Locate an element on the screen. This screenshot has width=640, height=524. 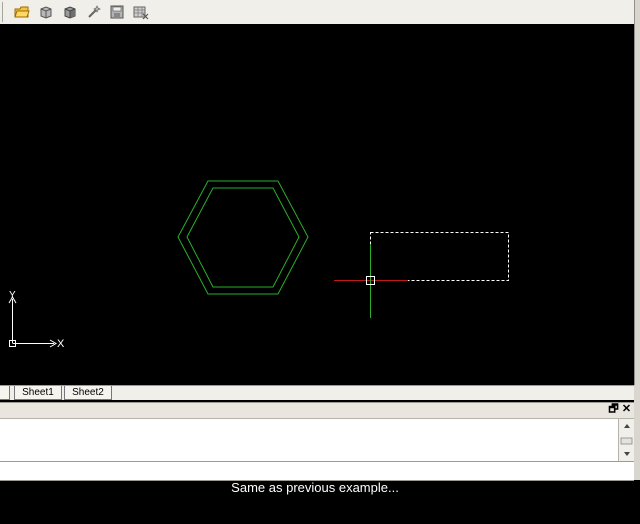
restore-button: 🗗 is located at coordinates (613, 409).